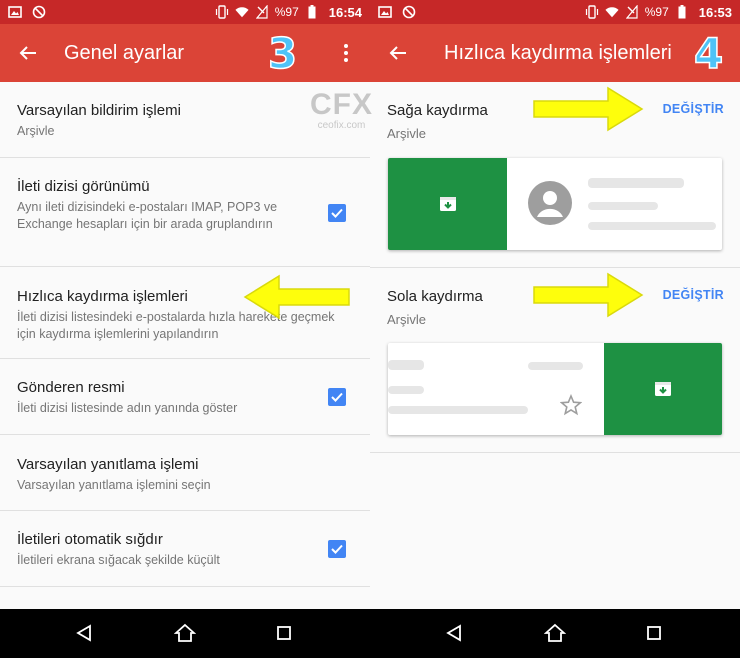  I want to click on checkbox-sender-image, so click(337, 397).